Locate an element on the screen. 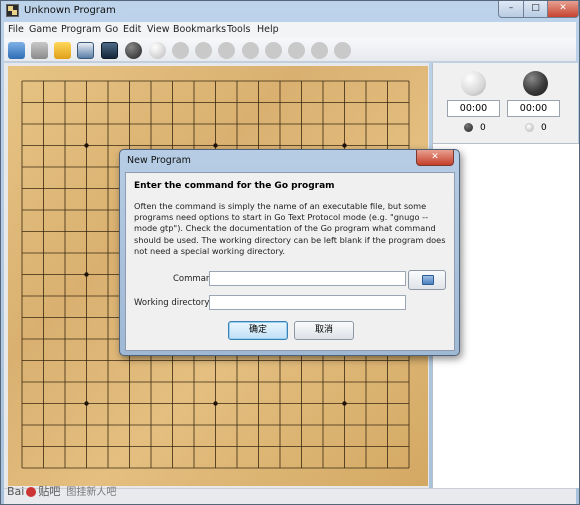 This screenshot has height=505, width=580. workdir-input is located at coordinates (307, 302).